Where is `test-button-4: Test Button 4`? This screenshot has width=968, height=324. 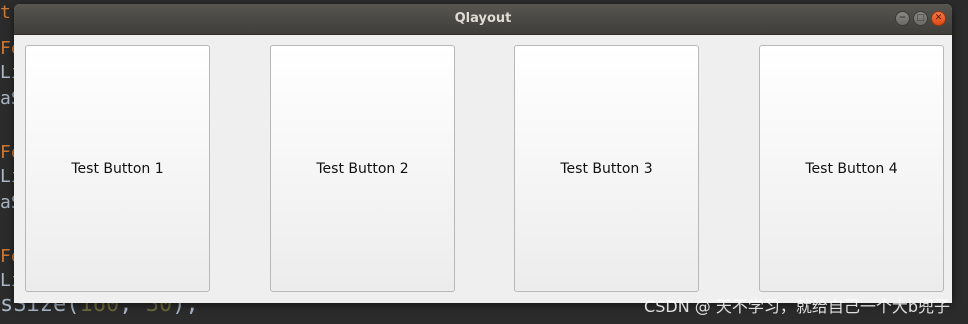 test-button-4: Test Button 4 is located at coordinates (851, 168).